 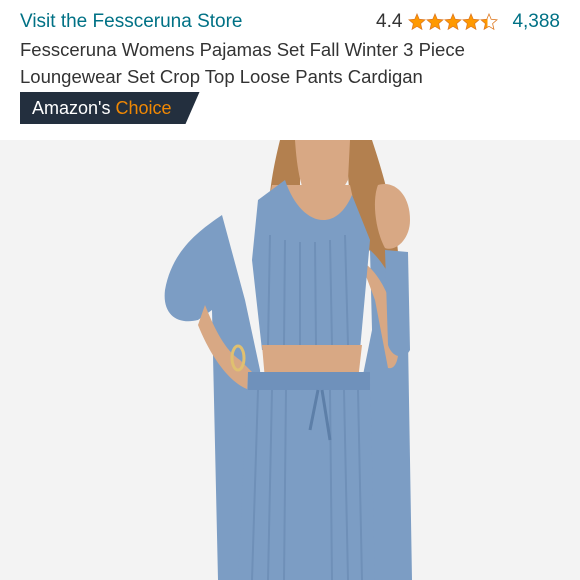 I want to click on star-partial-icon, so click(x=489, y=22).